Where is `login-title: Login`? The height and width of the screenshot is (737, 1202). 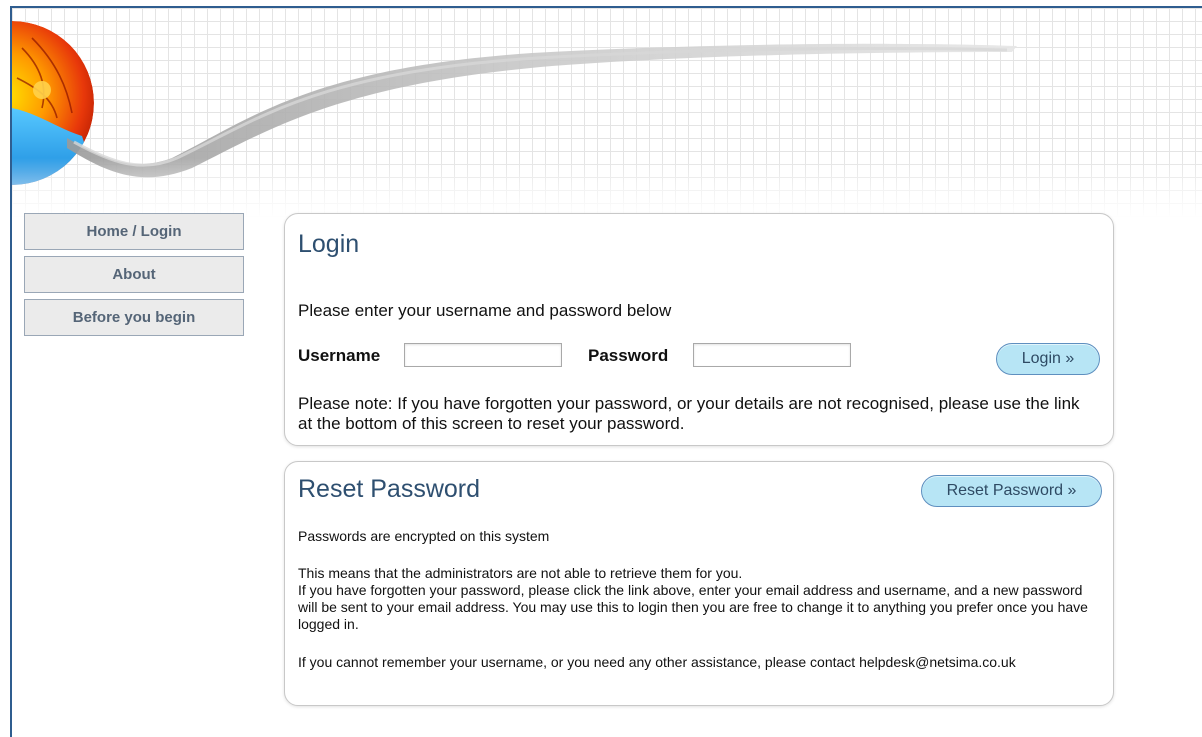 login-title: Login is located at coordinates (329, 244).